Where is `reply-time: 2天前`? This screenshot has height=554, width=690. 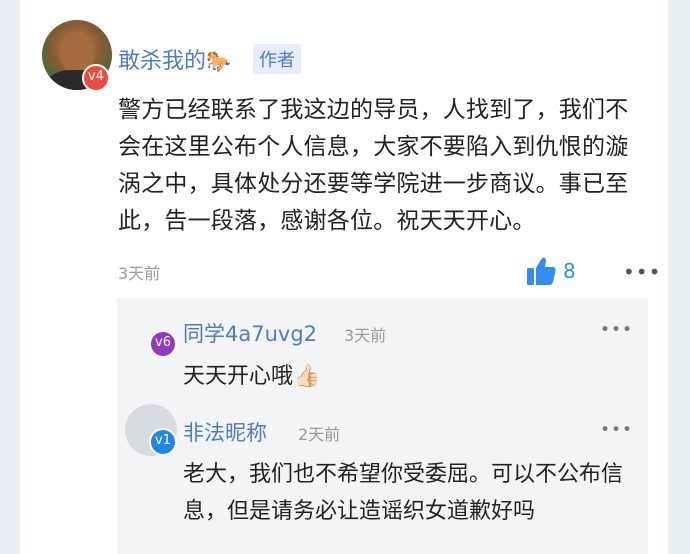 reply-time: 2天前 is located at coordinates (319, 434).